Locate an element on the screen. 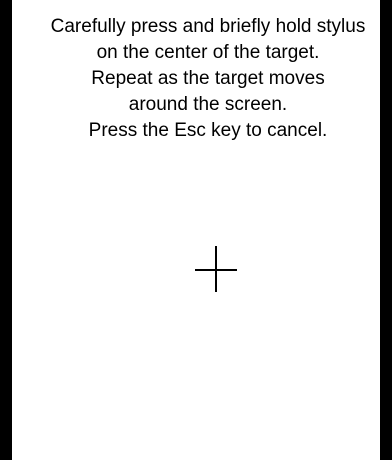 Image resolution: width=392 pixels, height=460 pixels. instruction-line: Carefully press and briefly hold stylus is located at coordinates (208, 26).